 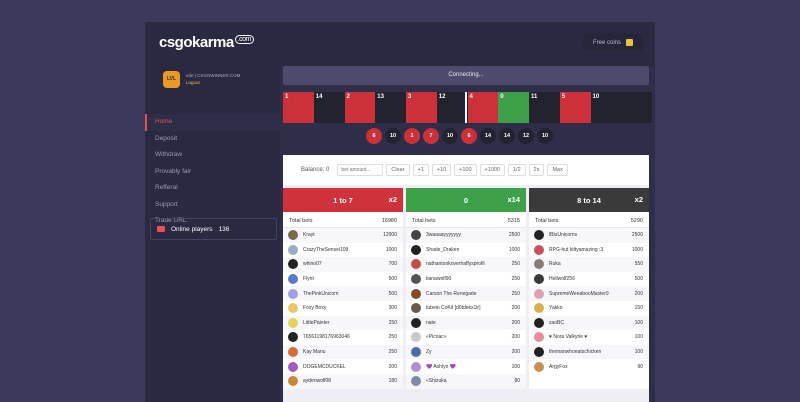 What do you see at coordinates (360, 170) in the screenshot?
I see `bet-amount-input` at bounding box center [360, 170].